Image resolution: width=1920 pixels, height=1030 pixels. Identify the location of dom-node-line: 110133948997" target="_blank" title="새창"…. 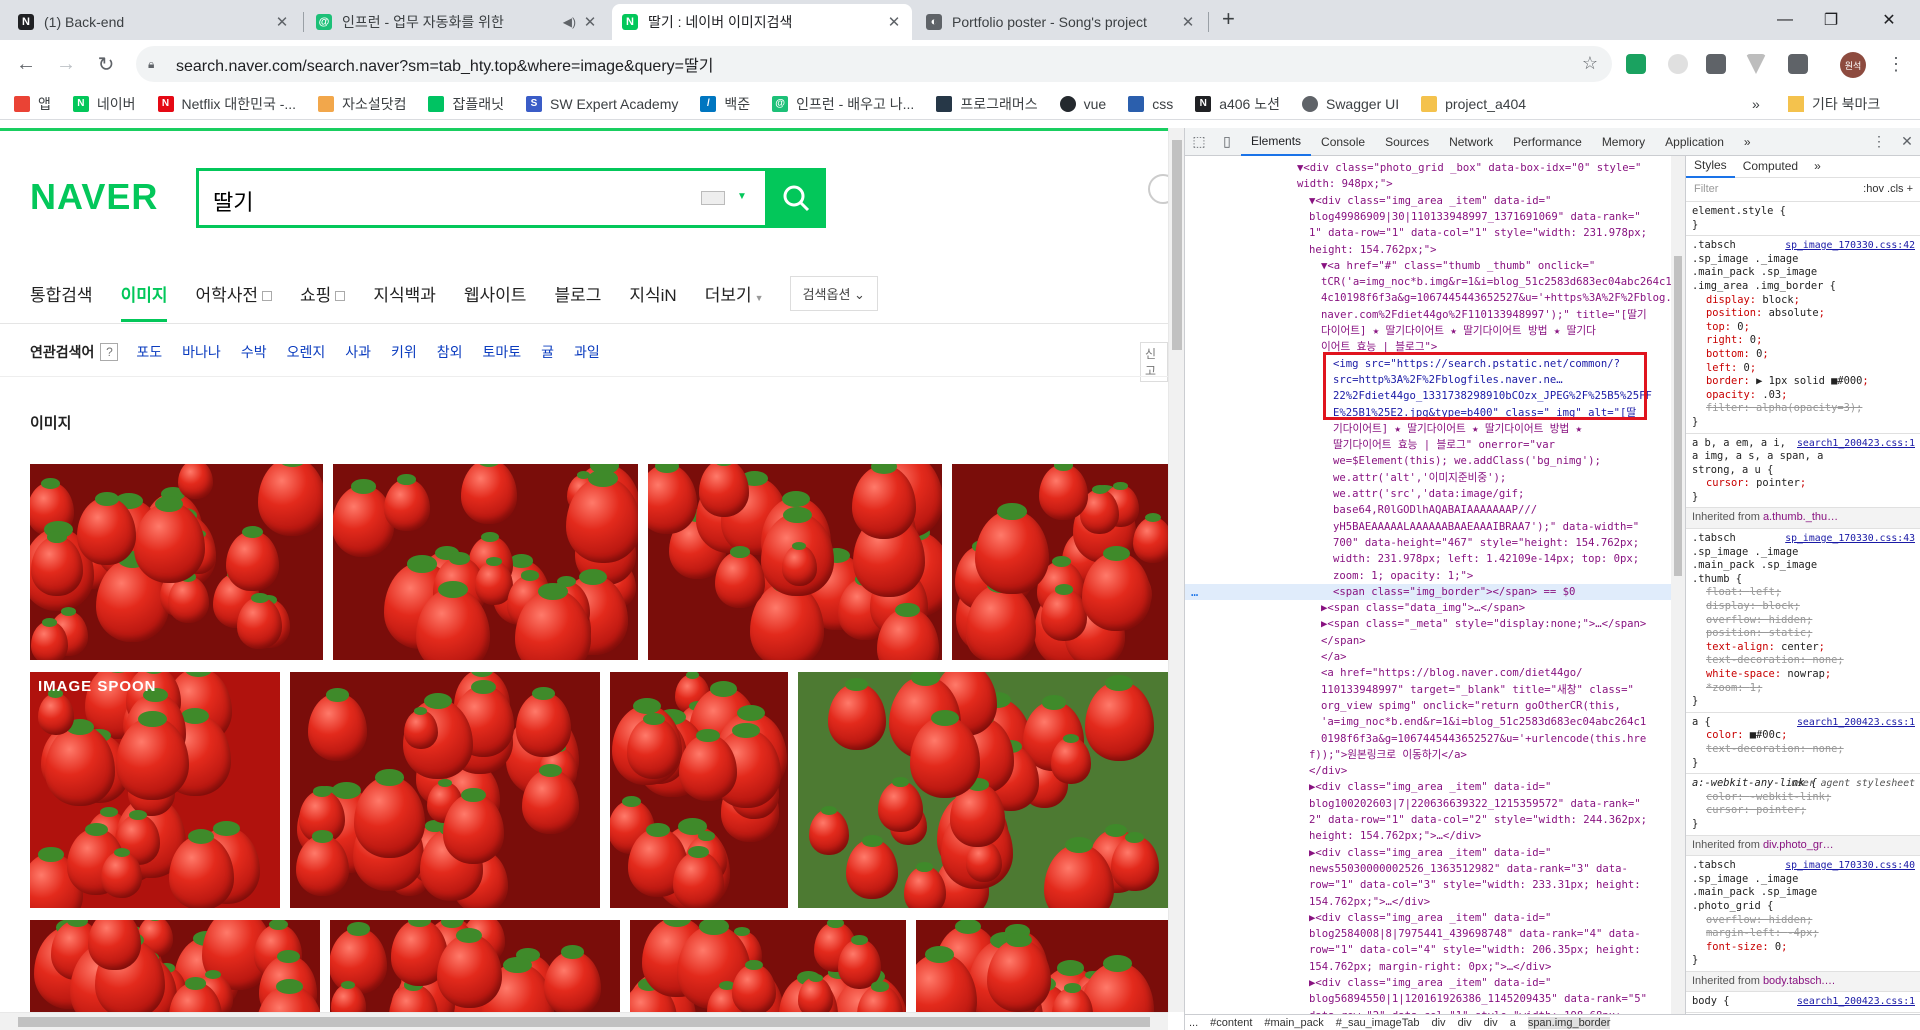
(1428, 690).